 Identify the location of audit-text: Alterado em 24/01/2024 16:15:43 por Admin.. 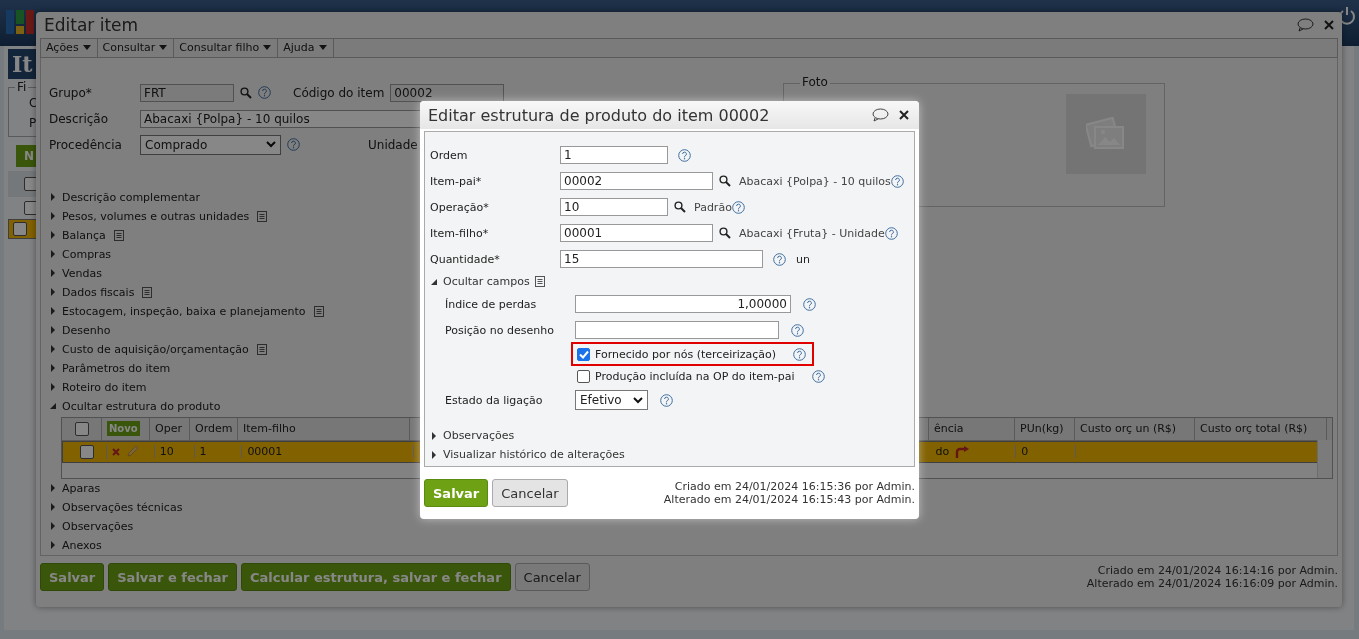
(789, 499).